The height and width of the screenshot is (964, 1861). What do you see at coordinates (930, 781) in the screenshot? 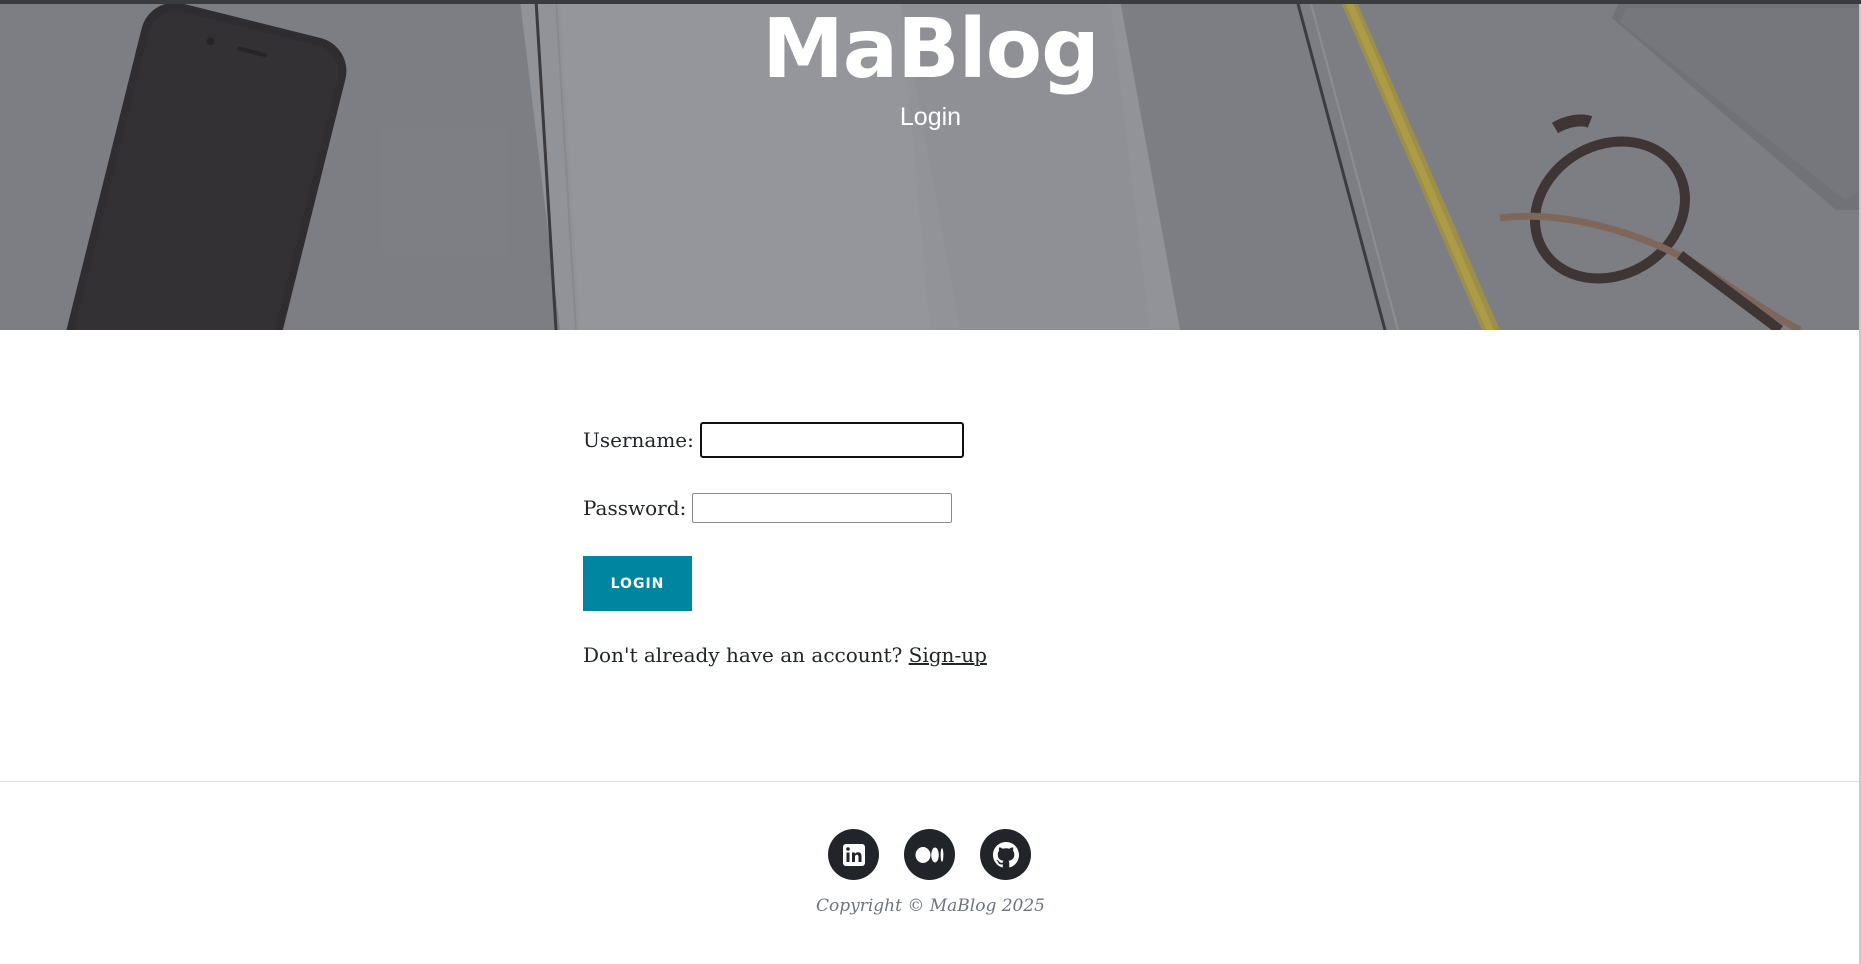
I see `footer-divider` at bounding box center [930, 781].